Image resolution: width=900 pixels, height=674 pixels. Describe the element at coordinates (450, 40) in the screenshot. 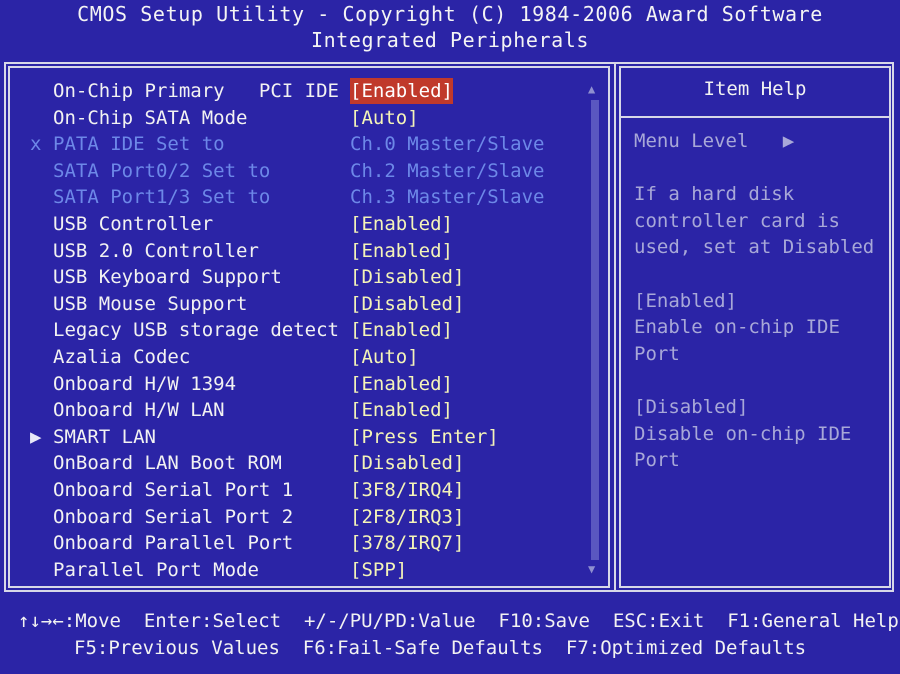

I see `page-title: Integrated Peripherals` at that location.